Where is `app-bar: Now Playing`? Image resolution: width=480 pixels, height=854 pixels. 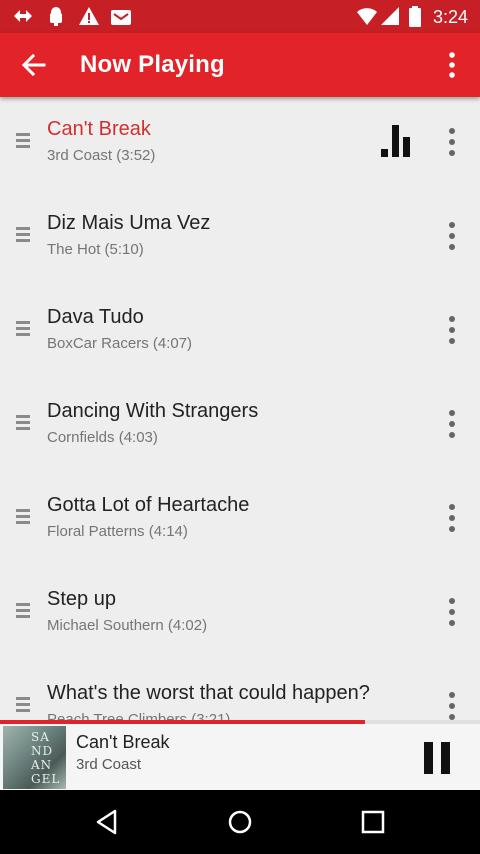 app-bar: Now Playing is located at coordinates (240, 65).